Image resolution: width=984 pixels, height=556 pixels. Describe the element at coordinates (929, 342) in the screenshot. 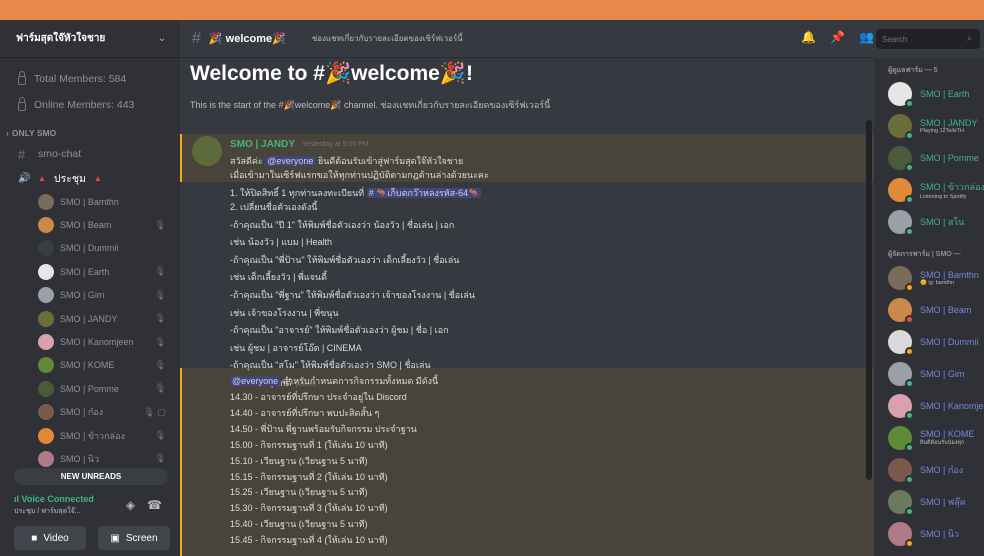

I see `member-item: SMO | Dummii` at that location.